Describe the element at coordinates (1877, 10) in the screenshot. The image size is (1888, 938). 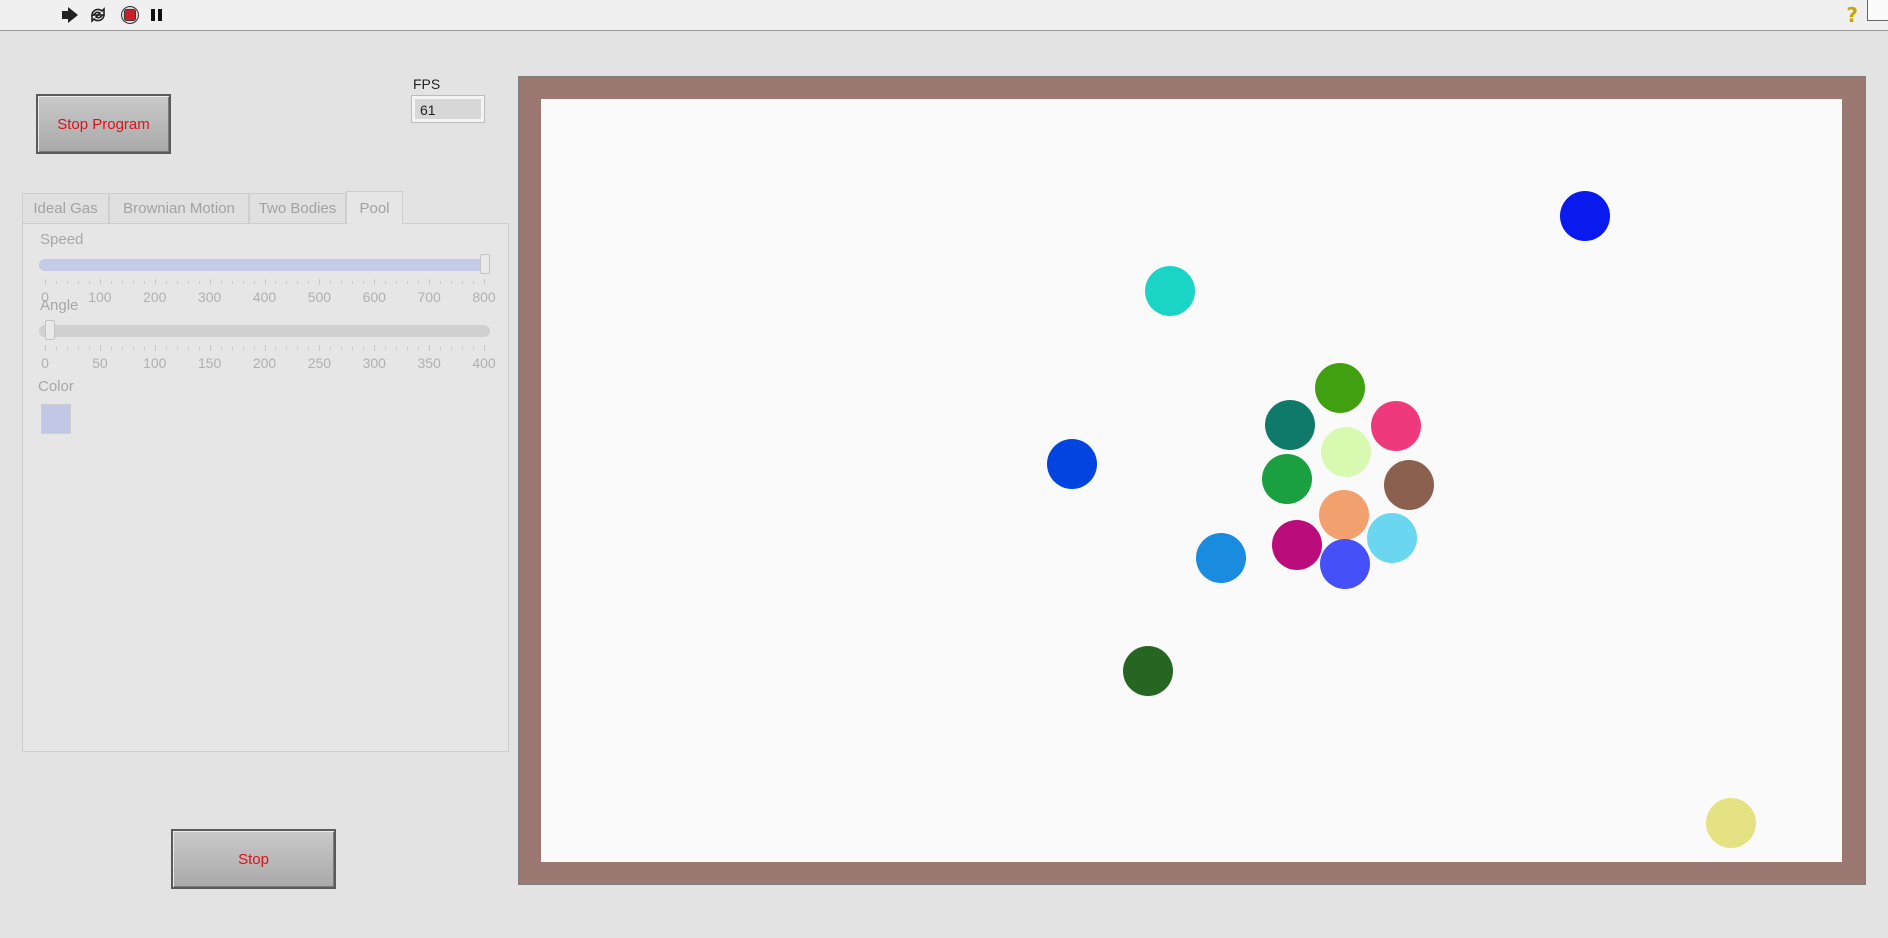
I see `vi-icon` at that location.